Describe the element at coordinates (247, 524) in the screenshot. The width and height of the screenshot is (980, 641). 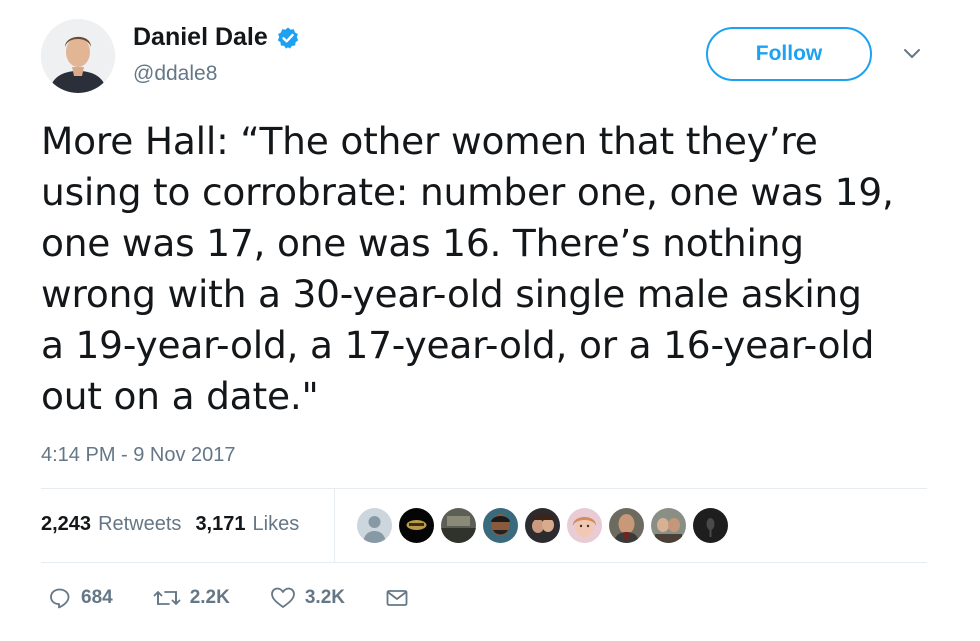
I see `likes-stat: 3,171 Likes` at that location.